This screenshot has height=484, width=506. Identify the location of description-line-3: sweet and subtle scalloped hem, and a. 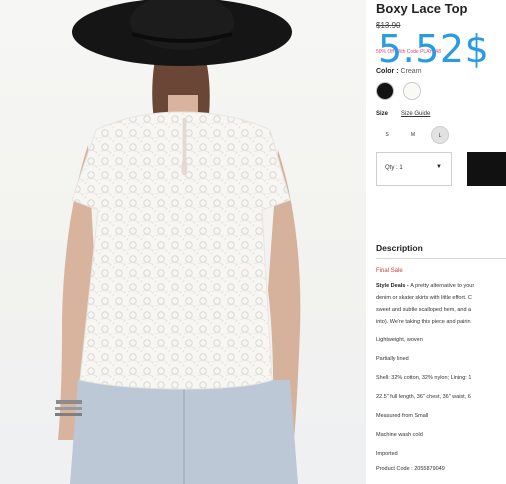
(424, 310).